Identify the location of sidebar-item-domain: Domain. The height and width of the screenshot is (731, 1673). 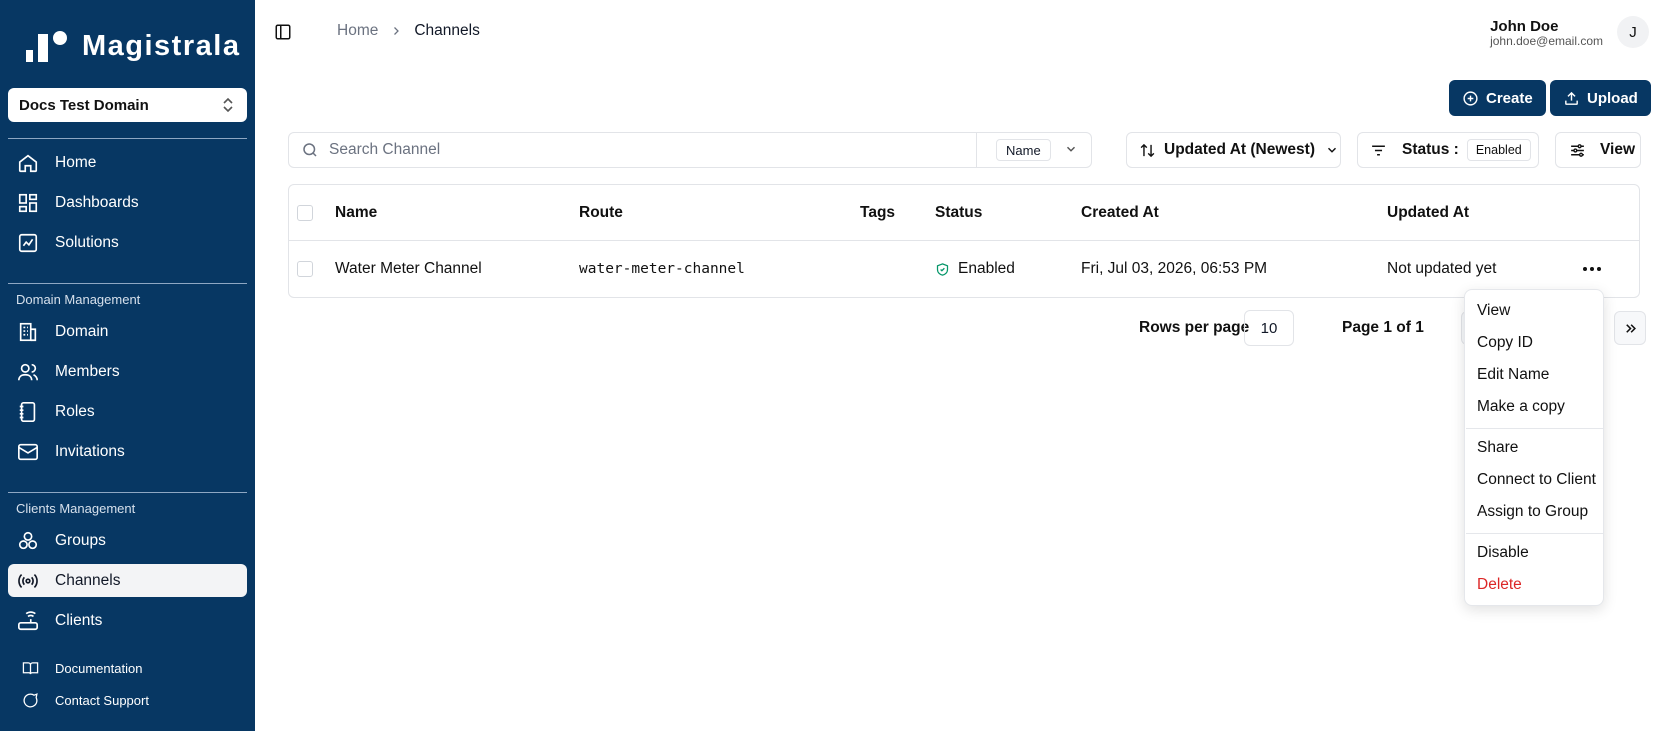
(127, 331).